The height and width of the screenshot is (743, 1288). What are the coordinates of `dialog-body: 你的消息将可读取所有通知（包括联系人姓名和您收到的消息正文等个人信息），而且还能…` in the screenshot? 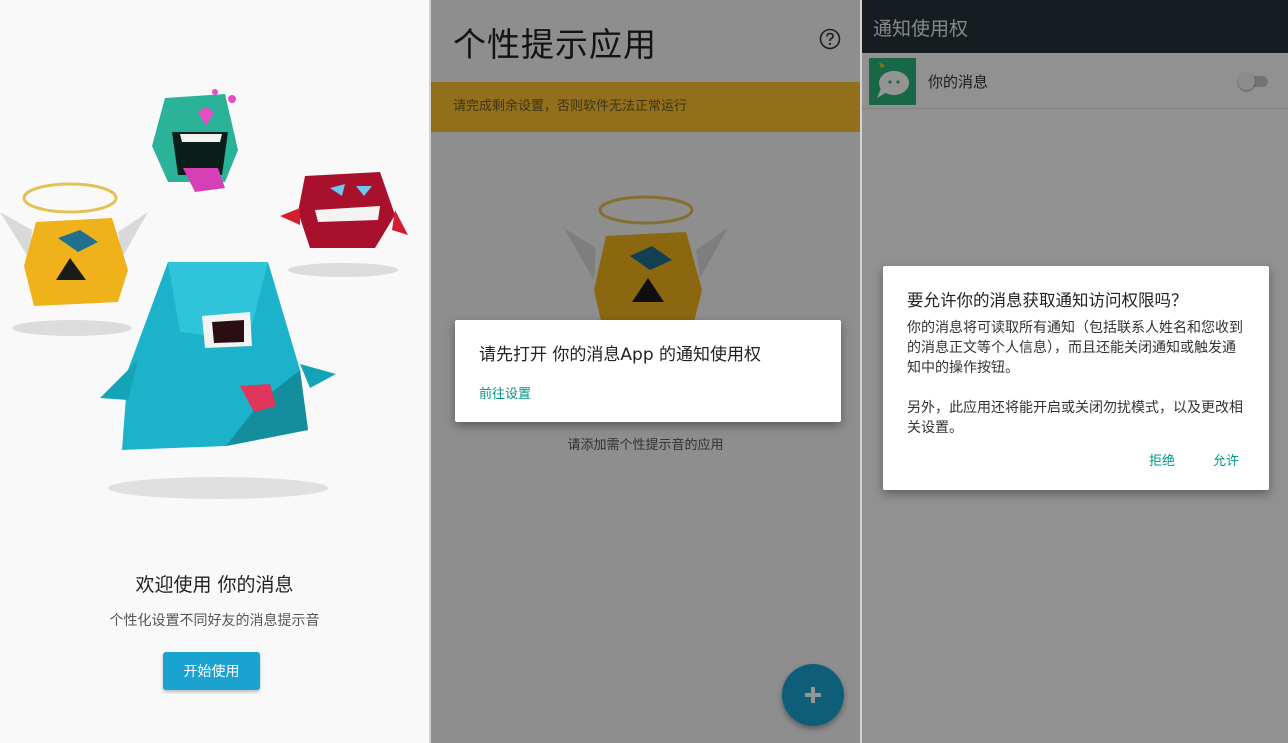 It's located at (1077, 388).